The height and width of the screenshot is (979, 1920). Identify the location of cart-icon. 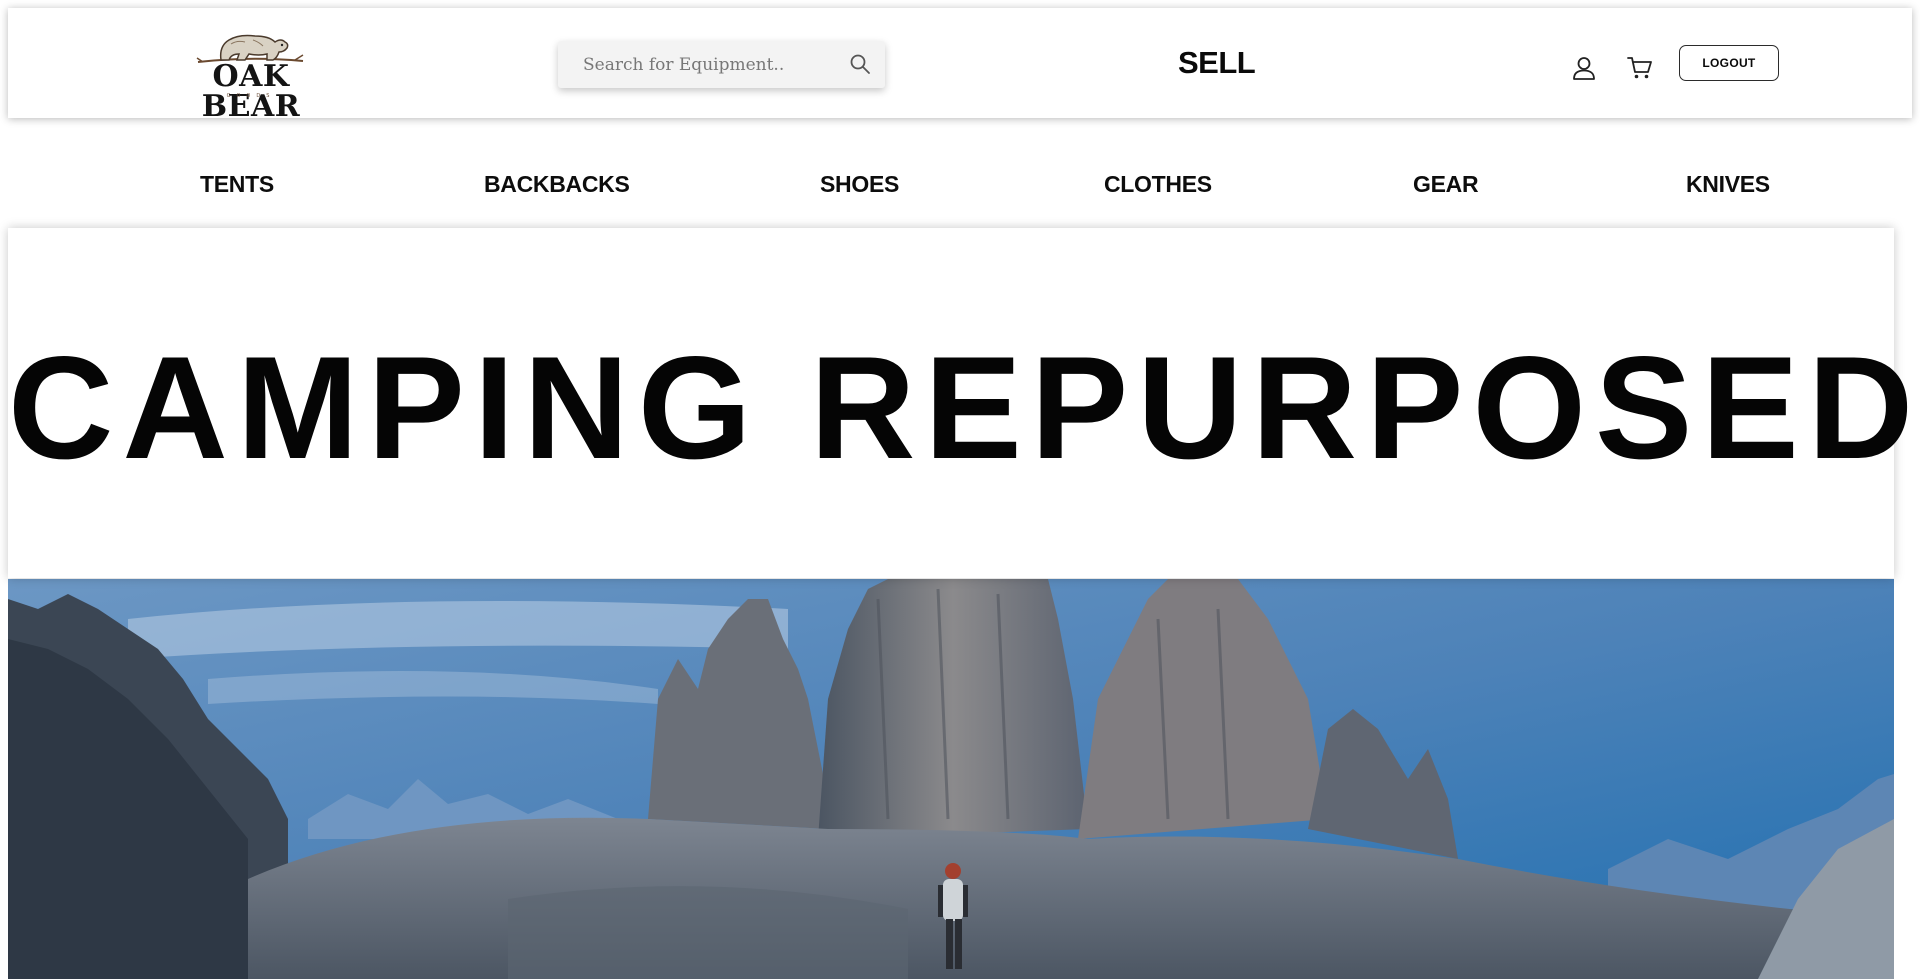
(1640, 68).